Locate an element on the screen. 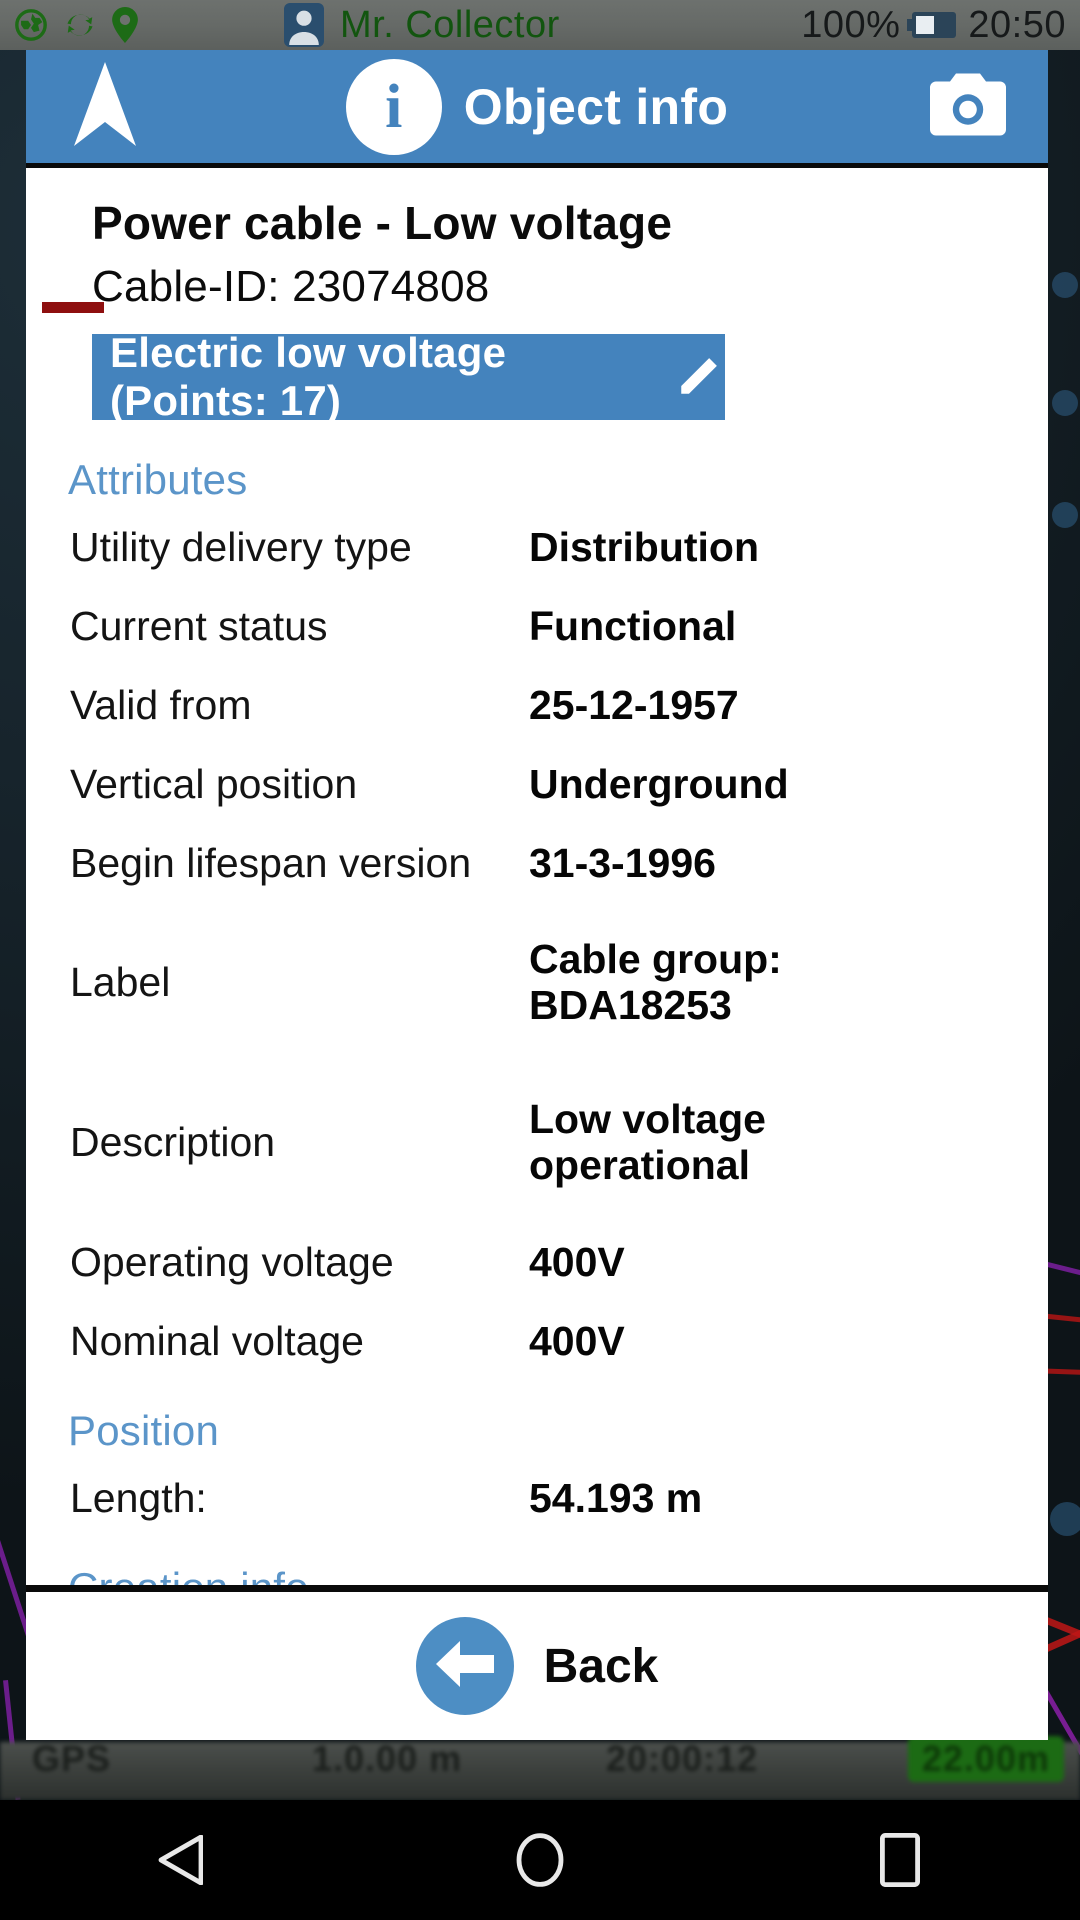 The image size is (1080, 1920). dialog-header: i Object info is located at coordinates (537, 109).